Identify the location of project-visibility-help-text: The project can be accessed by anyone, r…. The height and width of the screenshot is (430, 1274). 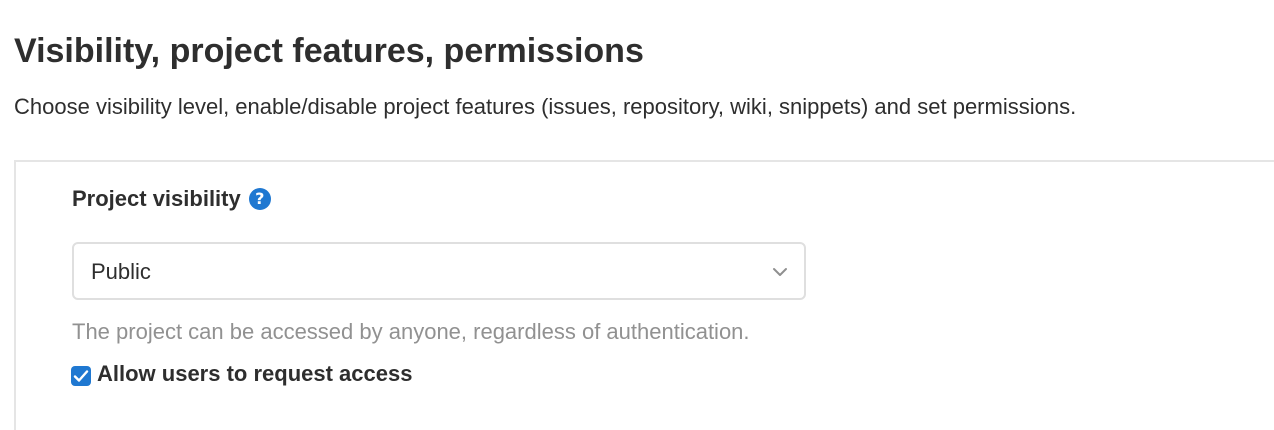
(411, 331).